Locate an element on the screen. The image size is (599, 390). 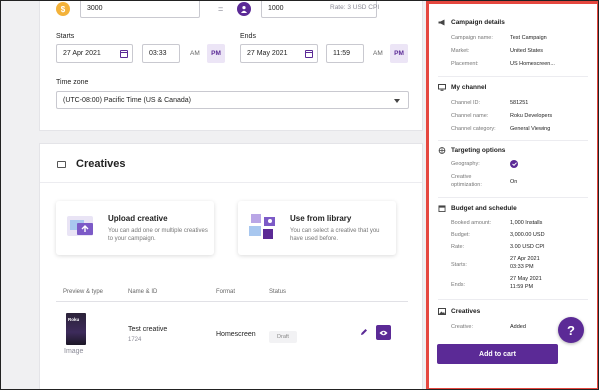
starts-date-value: 27 Apr 2021 is located at coordinates (525, 259).